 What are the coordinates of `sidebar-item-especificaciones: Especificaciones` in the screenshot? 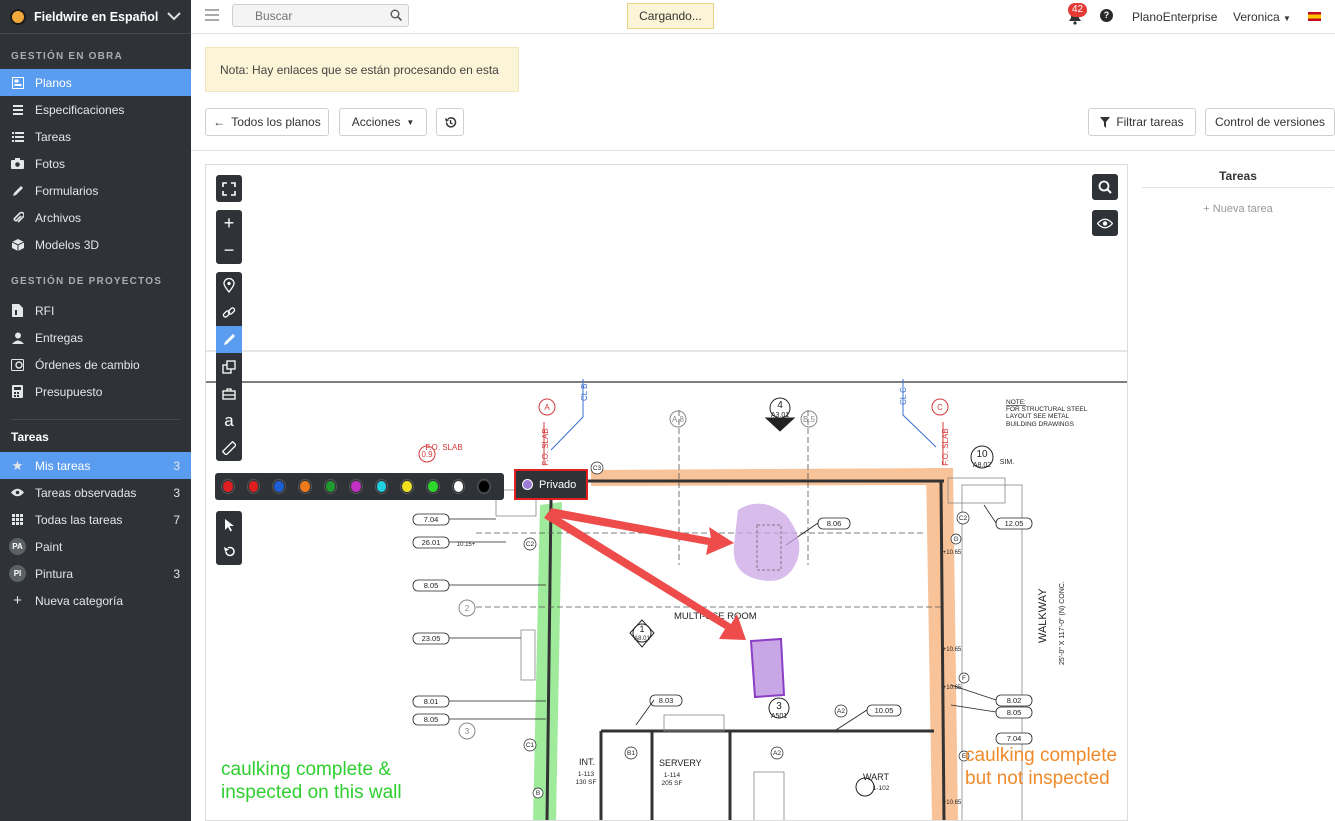 It's located at (95, 109).